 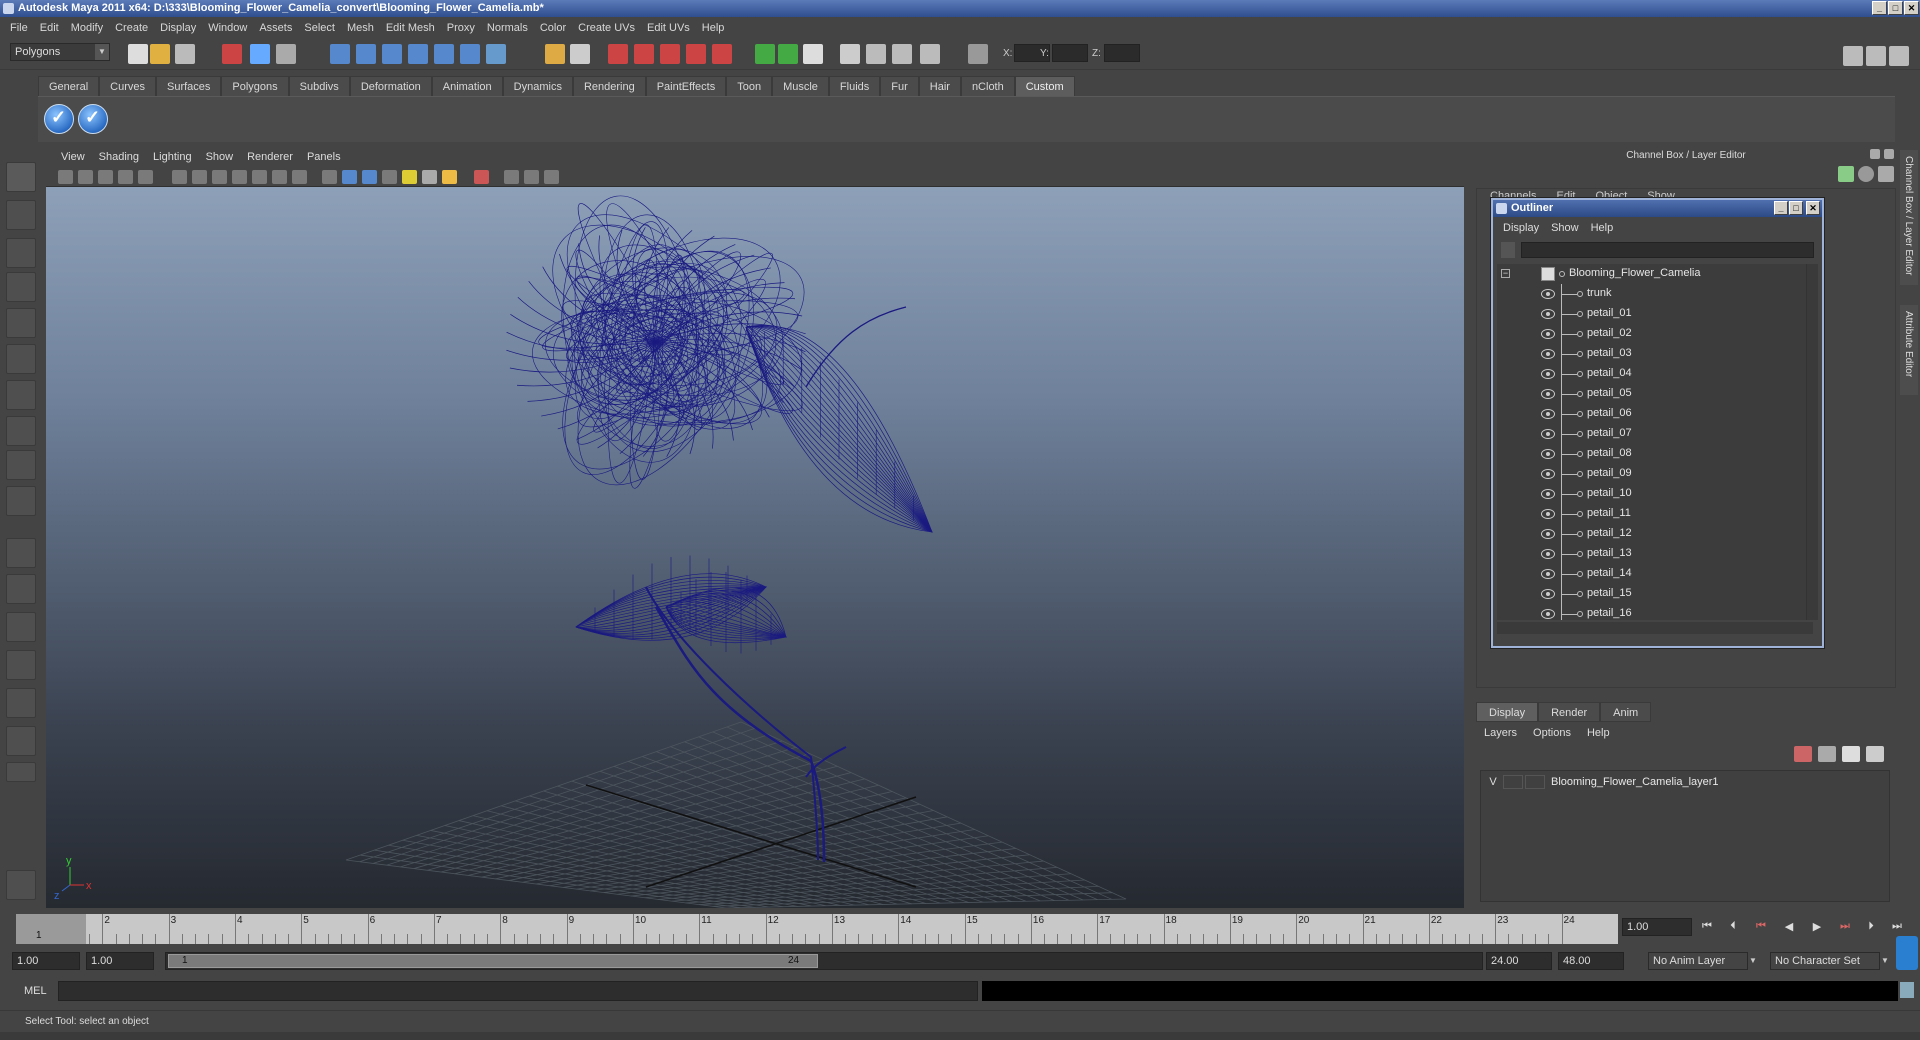 What do you see at coordinates (21, 665) in the screenshot?
I see `layout-graph-icon` at bounding box center [21, 665].